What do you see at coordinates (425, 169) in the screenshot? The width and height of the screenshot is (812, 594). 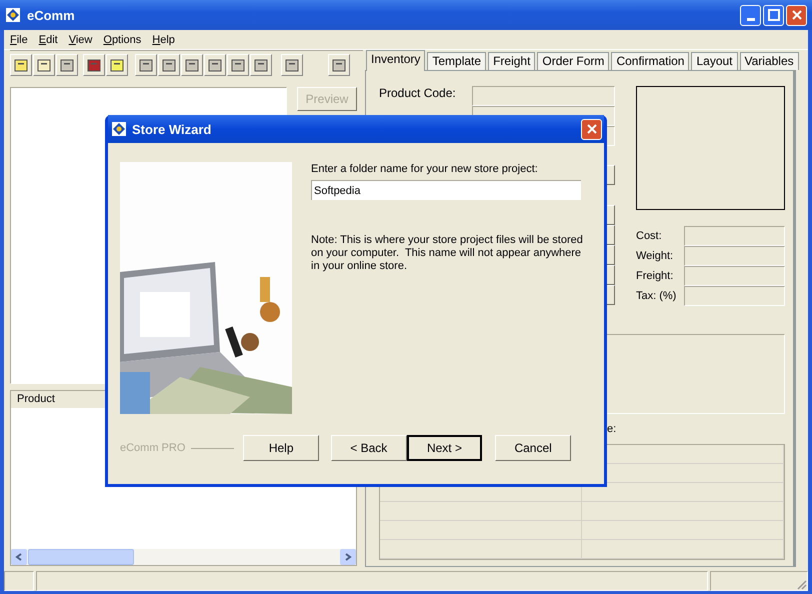 I see `prompt-text: Enter a folder name for your new store project:` at bounding box center [425, 169].